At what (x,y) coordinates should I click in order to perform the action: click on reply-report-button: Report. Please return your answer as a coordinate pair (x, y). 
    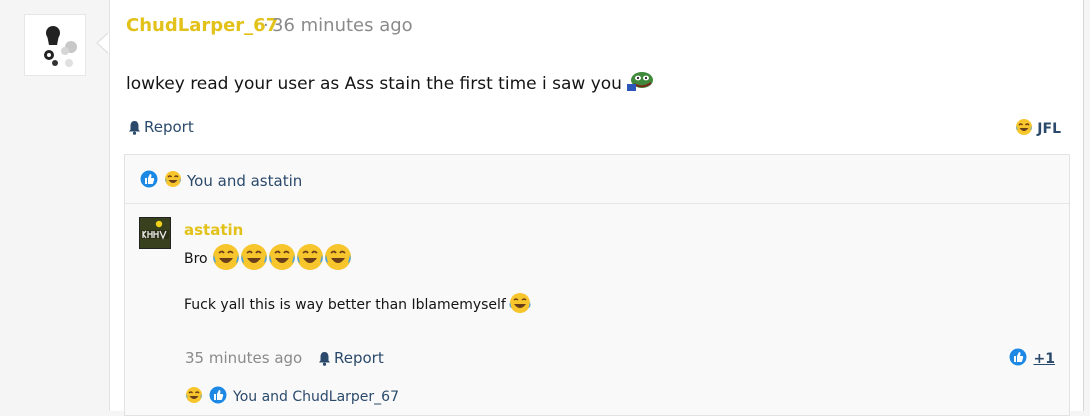
    Looking at the image, I should click on (351, 358).